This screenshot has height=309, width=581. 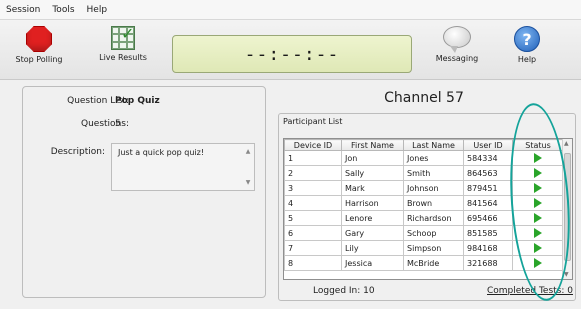 I want to click on menu-session: Session, so click(x=23, y=10).